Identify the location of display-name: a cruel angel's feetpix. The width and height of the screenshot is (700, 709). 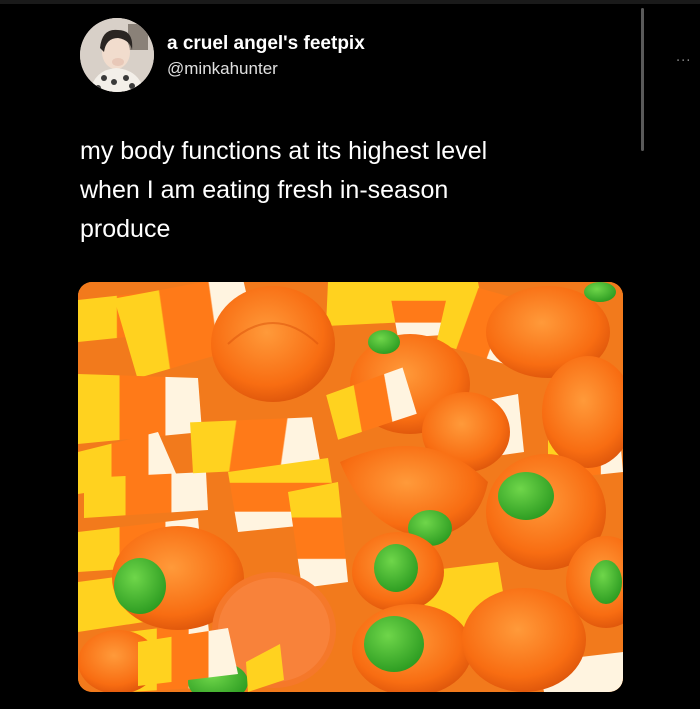
(266, 44).